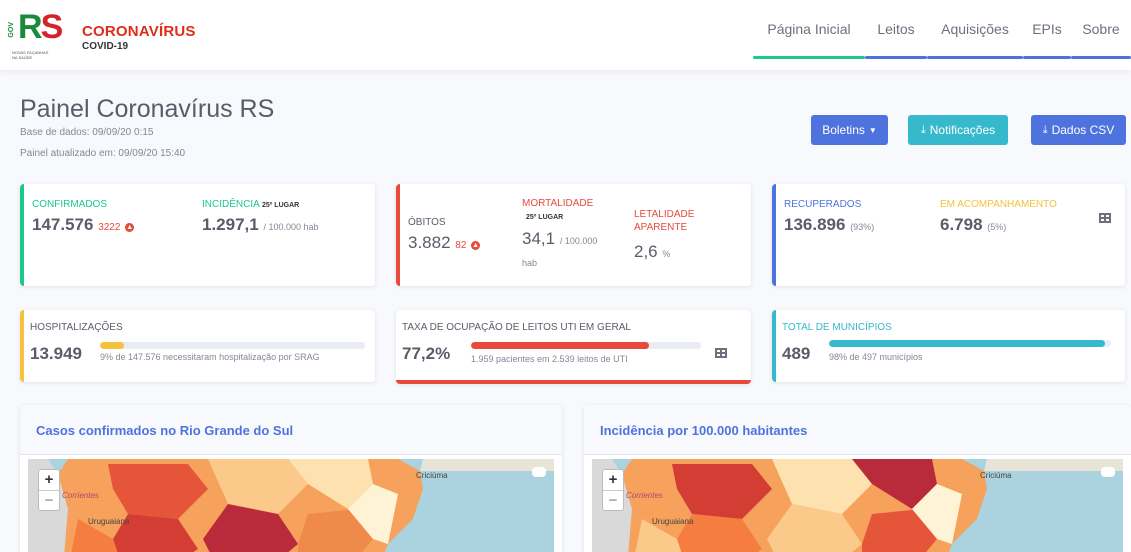  What do you see at coordinates (56, 353) in the screenshot?
I see `hospitalizacoes-value: 13.949` at bounding box center [56, 353].